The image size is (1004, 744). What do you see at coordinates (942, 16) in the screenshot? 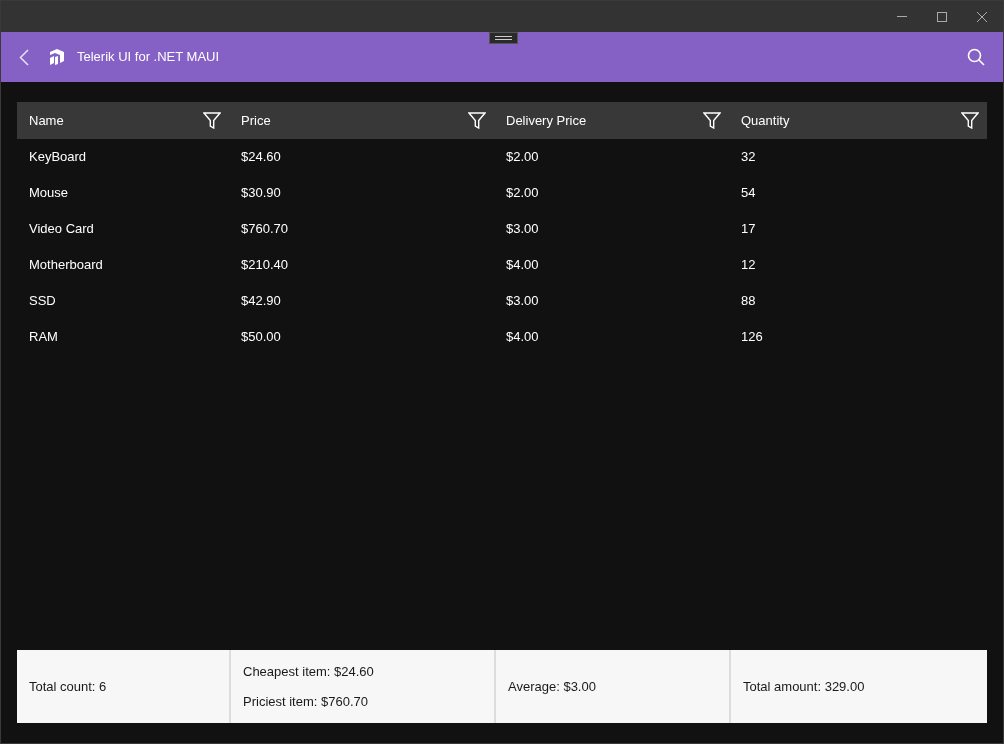
I see `maximize-icon` at bounding box center [942, 16].